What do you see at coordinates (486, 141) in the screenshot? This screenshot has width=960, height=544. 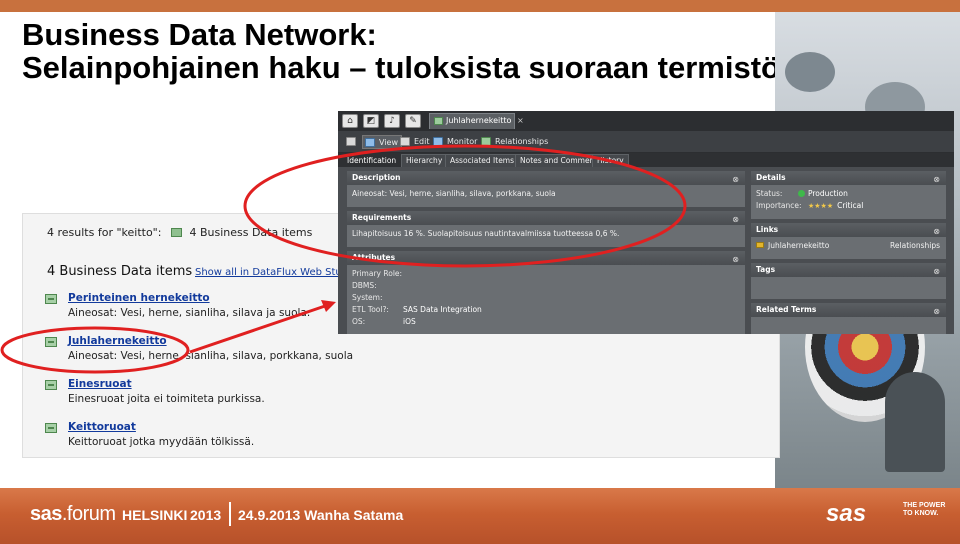 I see `relationships-icon` at bounding box center [486, 141].